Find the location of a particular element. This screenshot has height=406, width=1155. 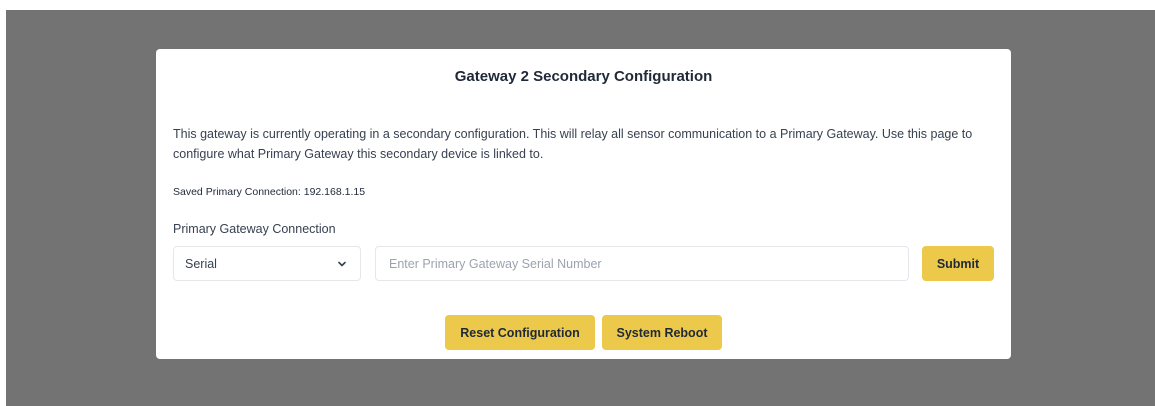

modal-title: Gateway 2 Secondary Configuration is located at coordinates (583, 76).